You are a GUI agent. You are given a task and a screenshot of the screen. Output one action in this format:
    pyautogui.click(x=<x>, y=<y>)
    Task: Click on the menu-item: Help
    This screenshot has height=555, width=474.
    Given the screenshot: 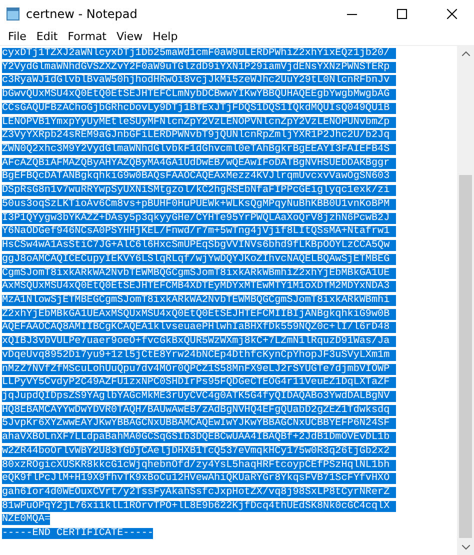 What is the action you would take?
    pyautogui.click(x=165, y=36)
    